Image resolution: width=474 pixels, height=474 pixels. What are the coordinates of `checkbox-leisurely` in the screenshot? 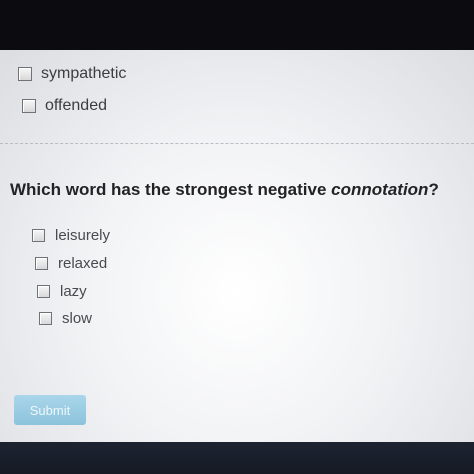 It's located at (38, 235).